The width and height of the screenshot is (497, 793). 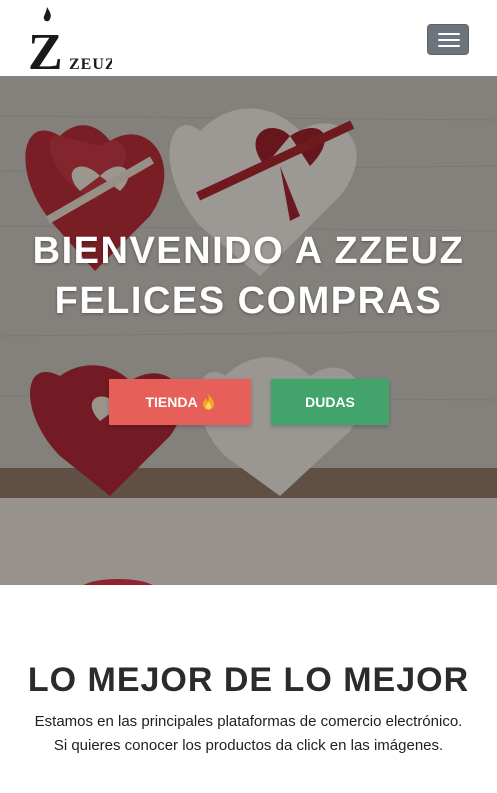 I want to click on menu-toggle-button, so click(x=448, y=39).